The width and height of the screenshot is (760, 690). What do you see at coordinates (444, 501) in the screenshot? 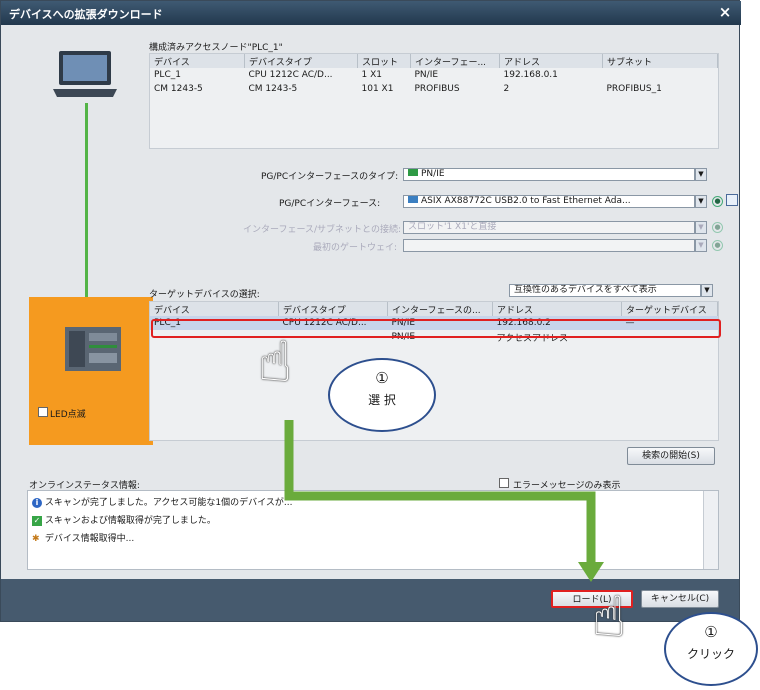
I see `guide-arrow` at bounding box center [444, 501].